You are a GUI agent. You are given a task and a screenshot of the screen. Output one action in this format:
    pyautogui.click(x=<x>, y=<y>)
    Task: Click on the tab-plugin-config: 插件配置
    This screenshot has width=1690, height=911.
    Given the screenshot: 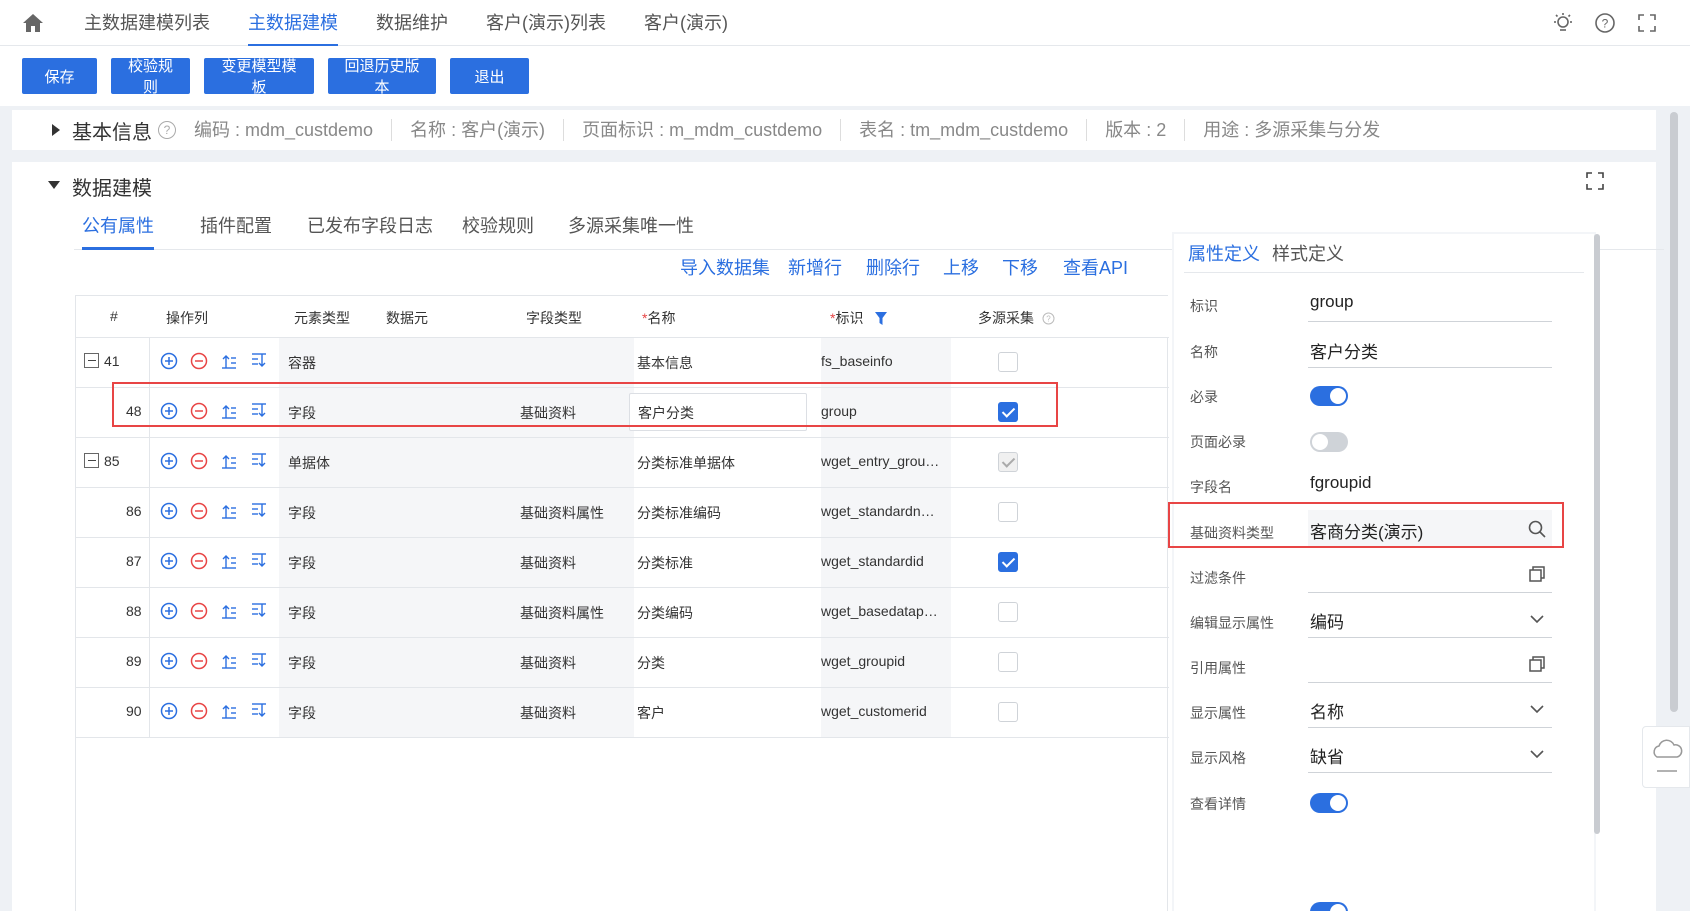 What is the action you would take?
    pyautogui.click(x=236, y=230)
    